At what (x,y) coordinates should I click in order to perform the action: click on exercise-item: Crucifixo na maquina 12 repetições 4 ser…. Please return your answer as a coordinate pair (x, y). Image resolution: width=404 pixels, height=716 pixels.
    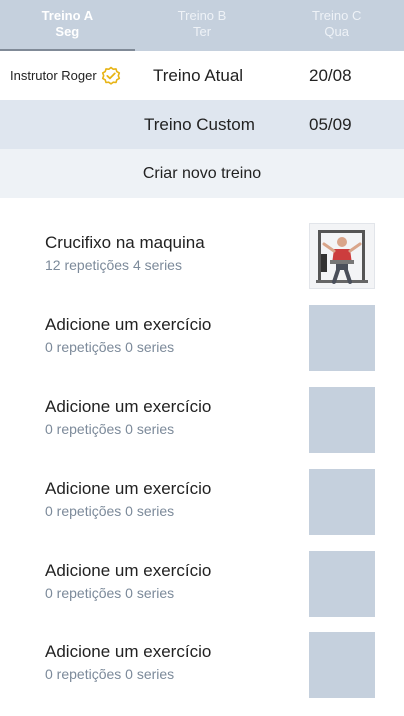
    Looking at the image, I should click on (202, 257).